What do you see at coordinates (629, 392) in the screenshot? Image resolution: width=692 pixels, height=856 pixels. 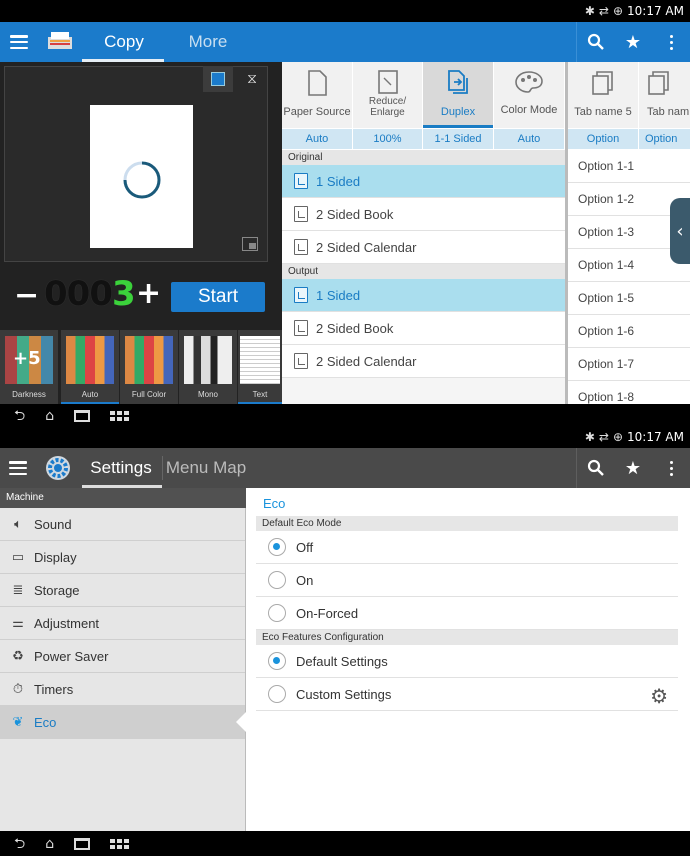 I see `list-item: Option 1-8` at bounding box center [629, 392].